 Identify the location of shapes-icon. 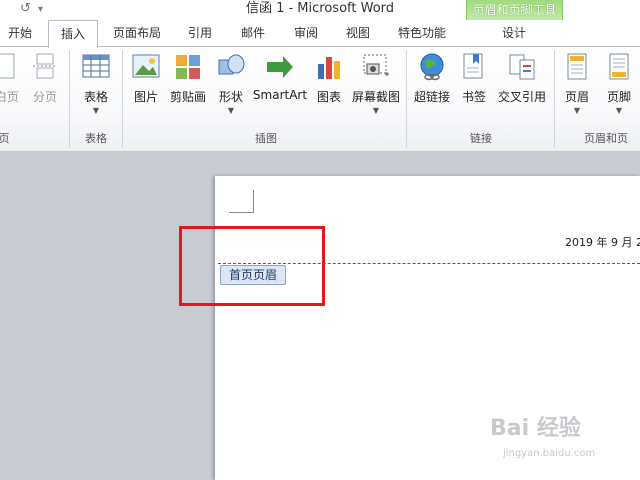
(231, 67).